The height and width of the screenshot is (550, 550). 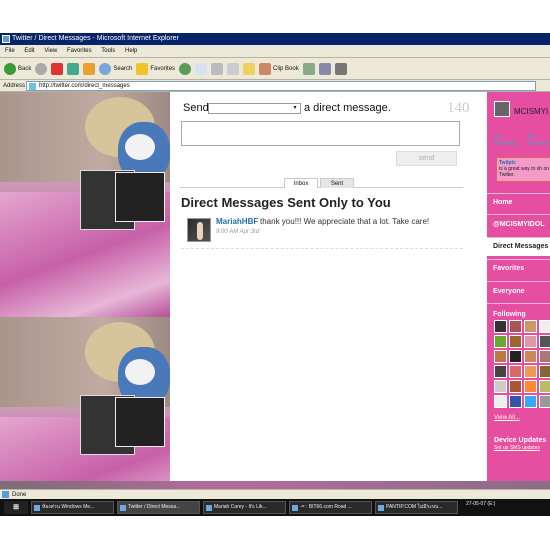 I want to click on search-button: Search, so click(x=116, y=68).